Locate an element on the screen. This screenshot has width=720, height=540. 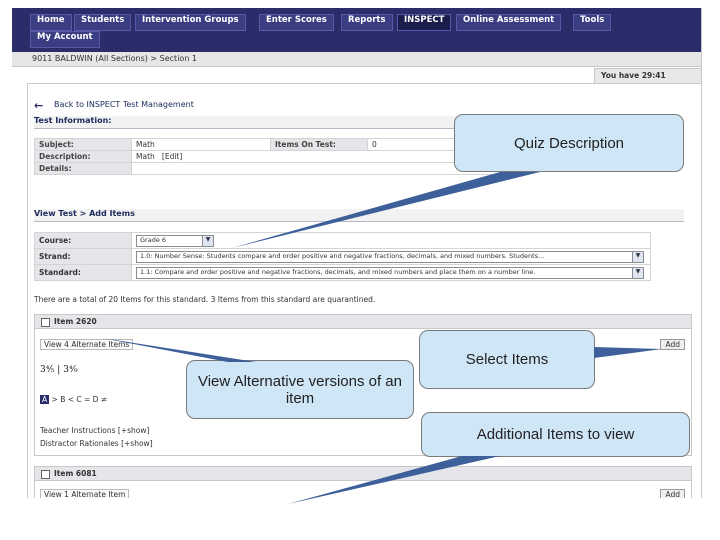
distractor-rationales-toggle: Distractor Rationales [+show] is located at coordinates (96, 443).